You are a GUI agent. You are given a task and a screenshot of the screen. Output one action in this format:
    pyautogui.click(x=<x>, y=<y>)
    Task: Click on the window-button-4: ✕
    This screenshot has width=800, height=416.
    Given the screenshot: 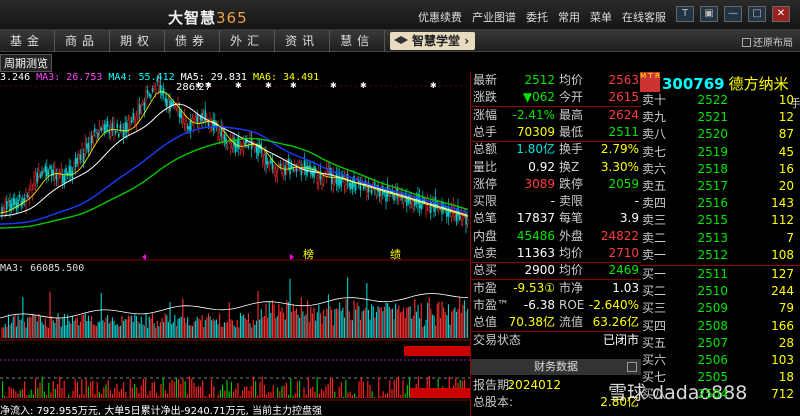 What is the action you would take?
    pyautogui.click(x=781, y=14)
    